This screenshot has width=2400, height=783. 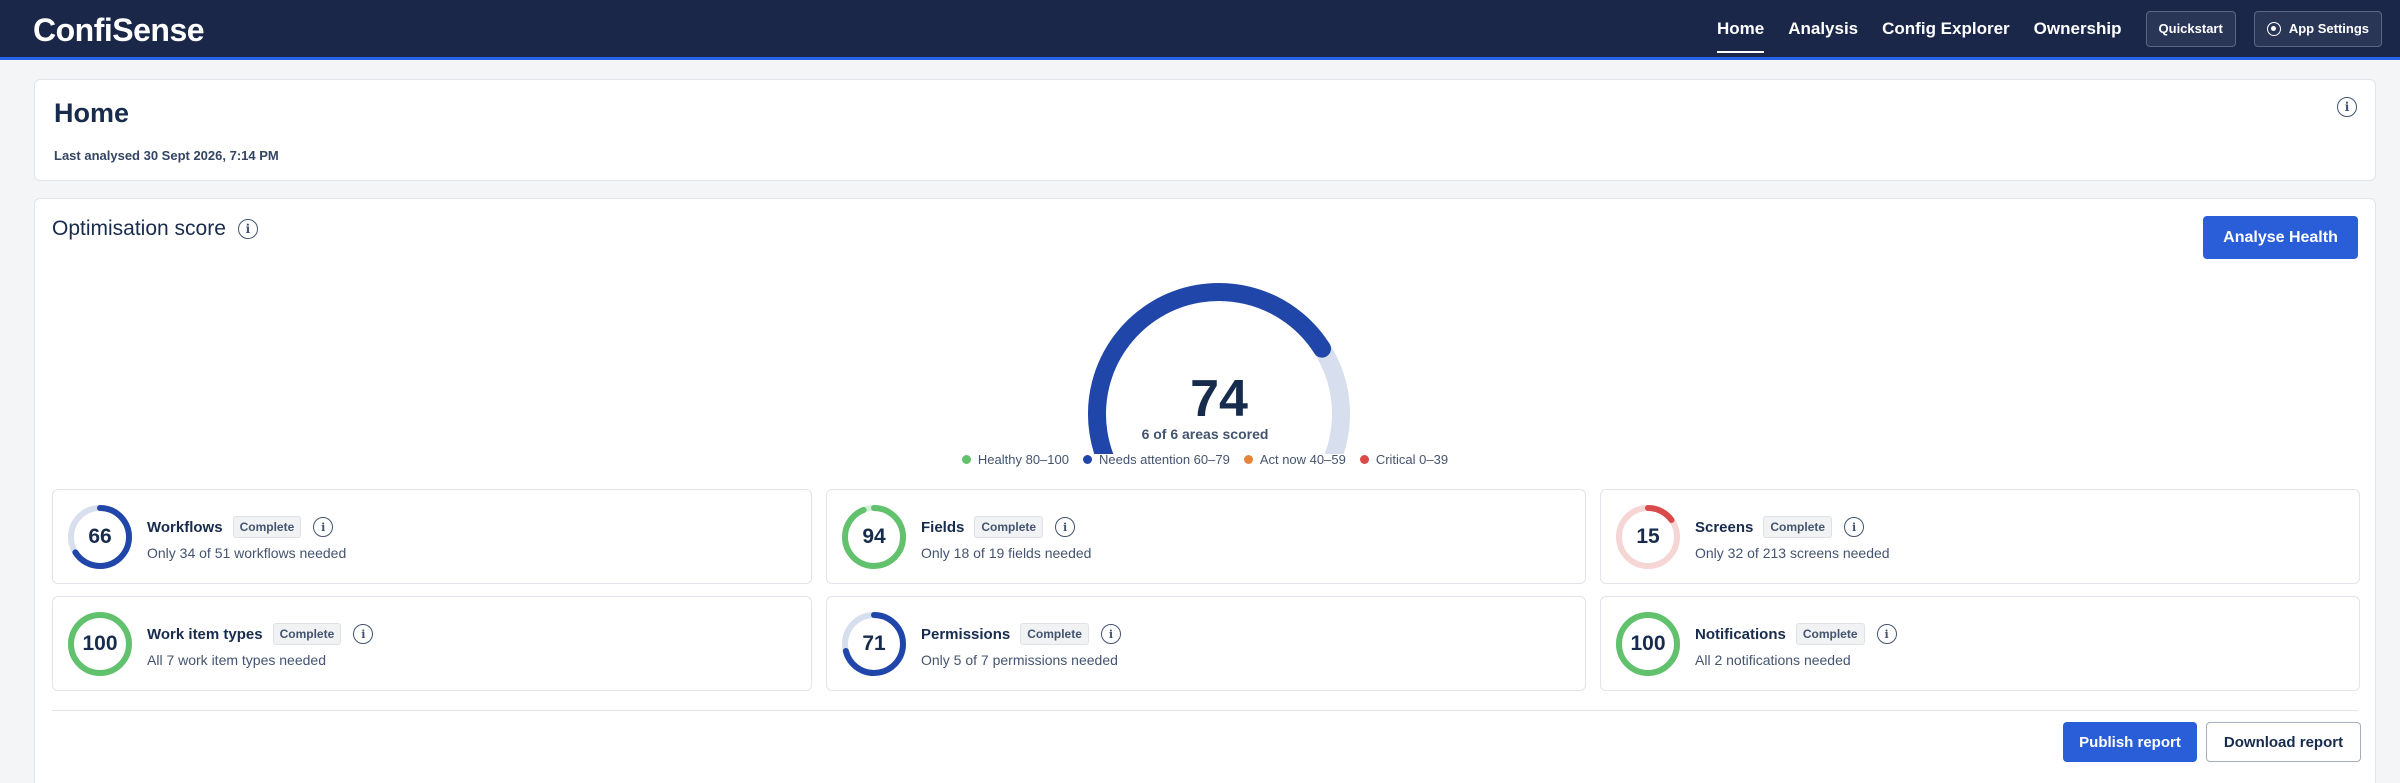 I want to click on publish-report-button: Publish report, so click(x=2130, y=742).